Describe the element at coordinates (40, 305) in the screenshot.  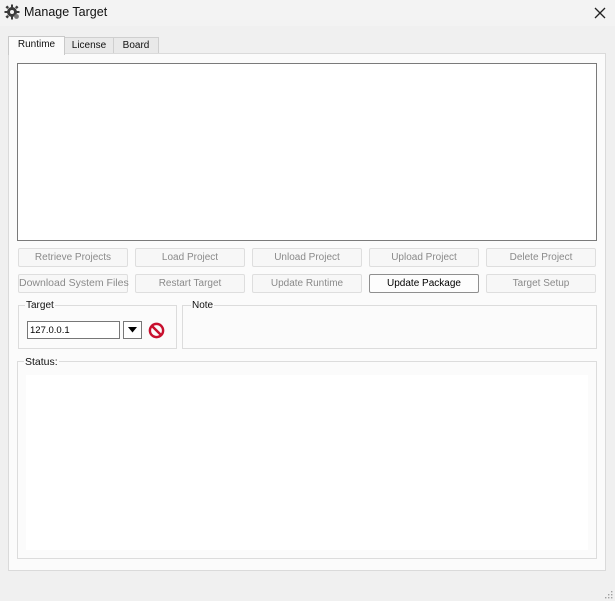
I see `target-group-label: Target` at that location.